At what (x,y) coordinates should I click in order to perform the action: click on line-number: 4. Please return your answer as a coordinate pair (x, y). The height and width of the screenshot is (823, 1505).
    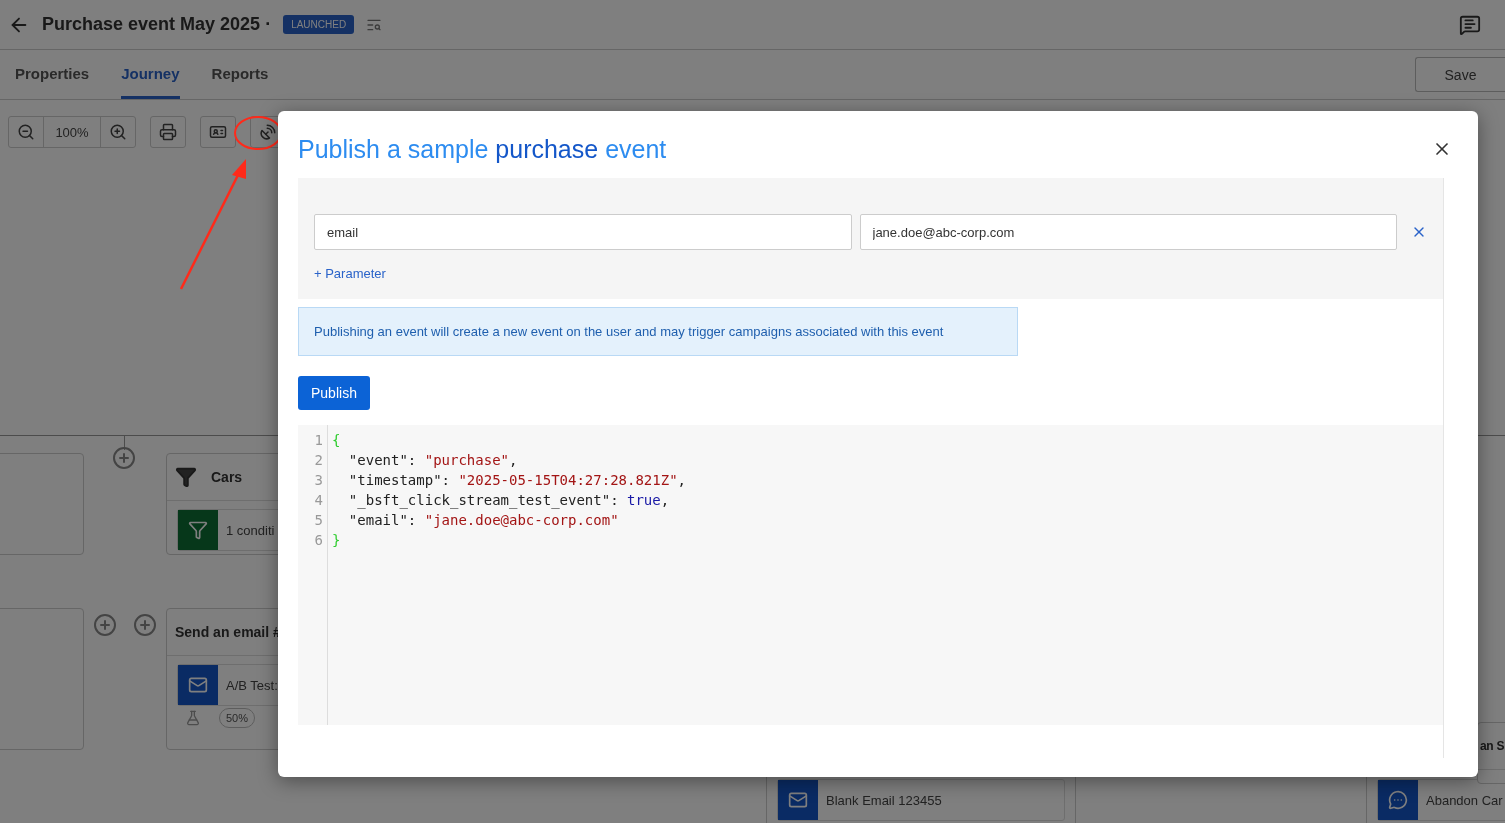
    Looking at the image, I should click on (318, 500).